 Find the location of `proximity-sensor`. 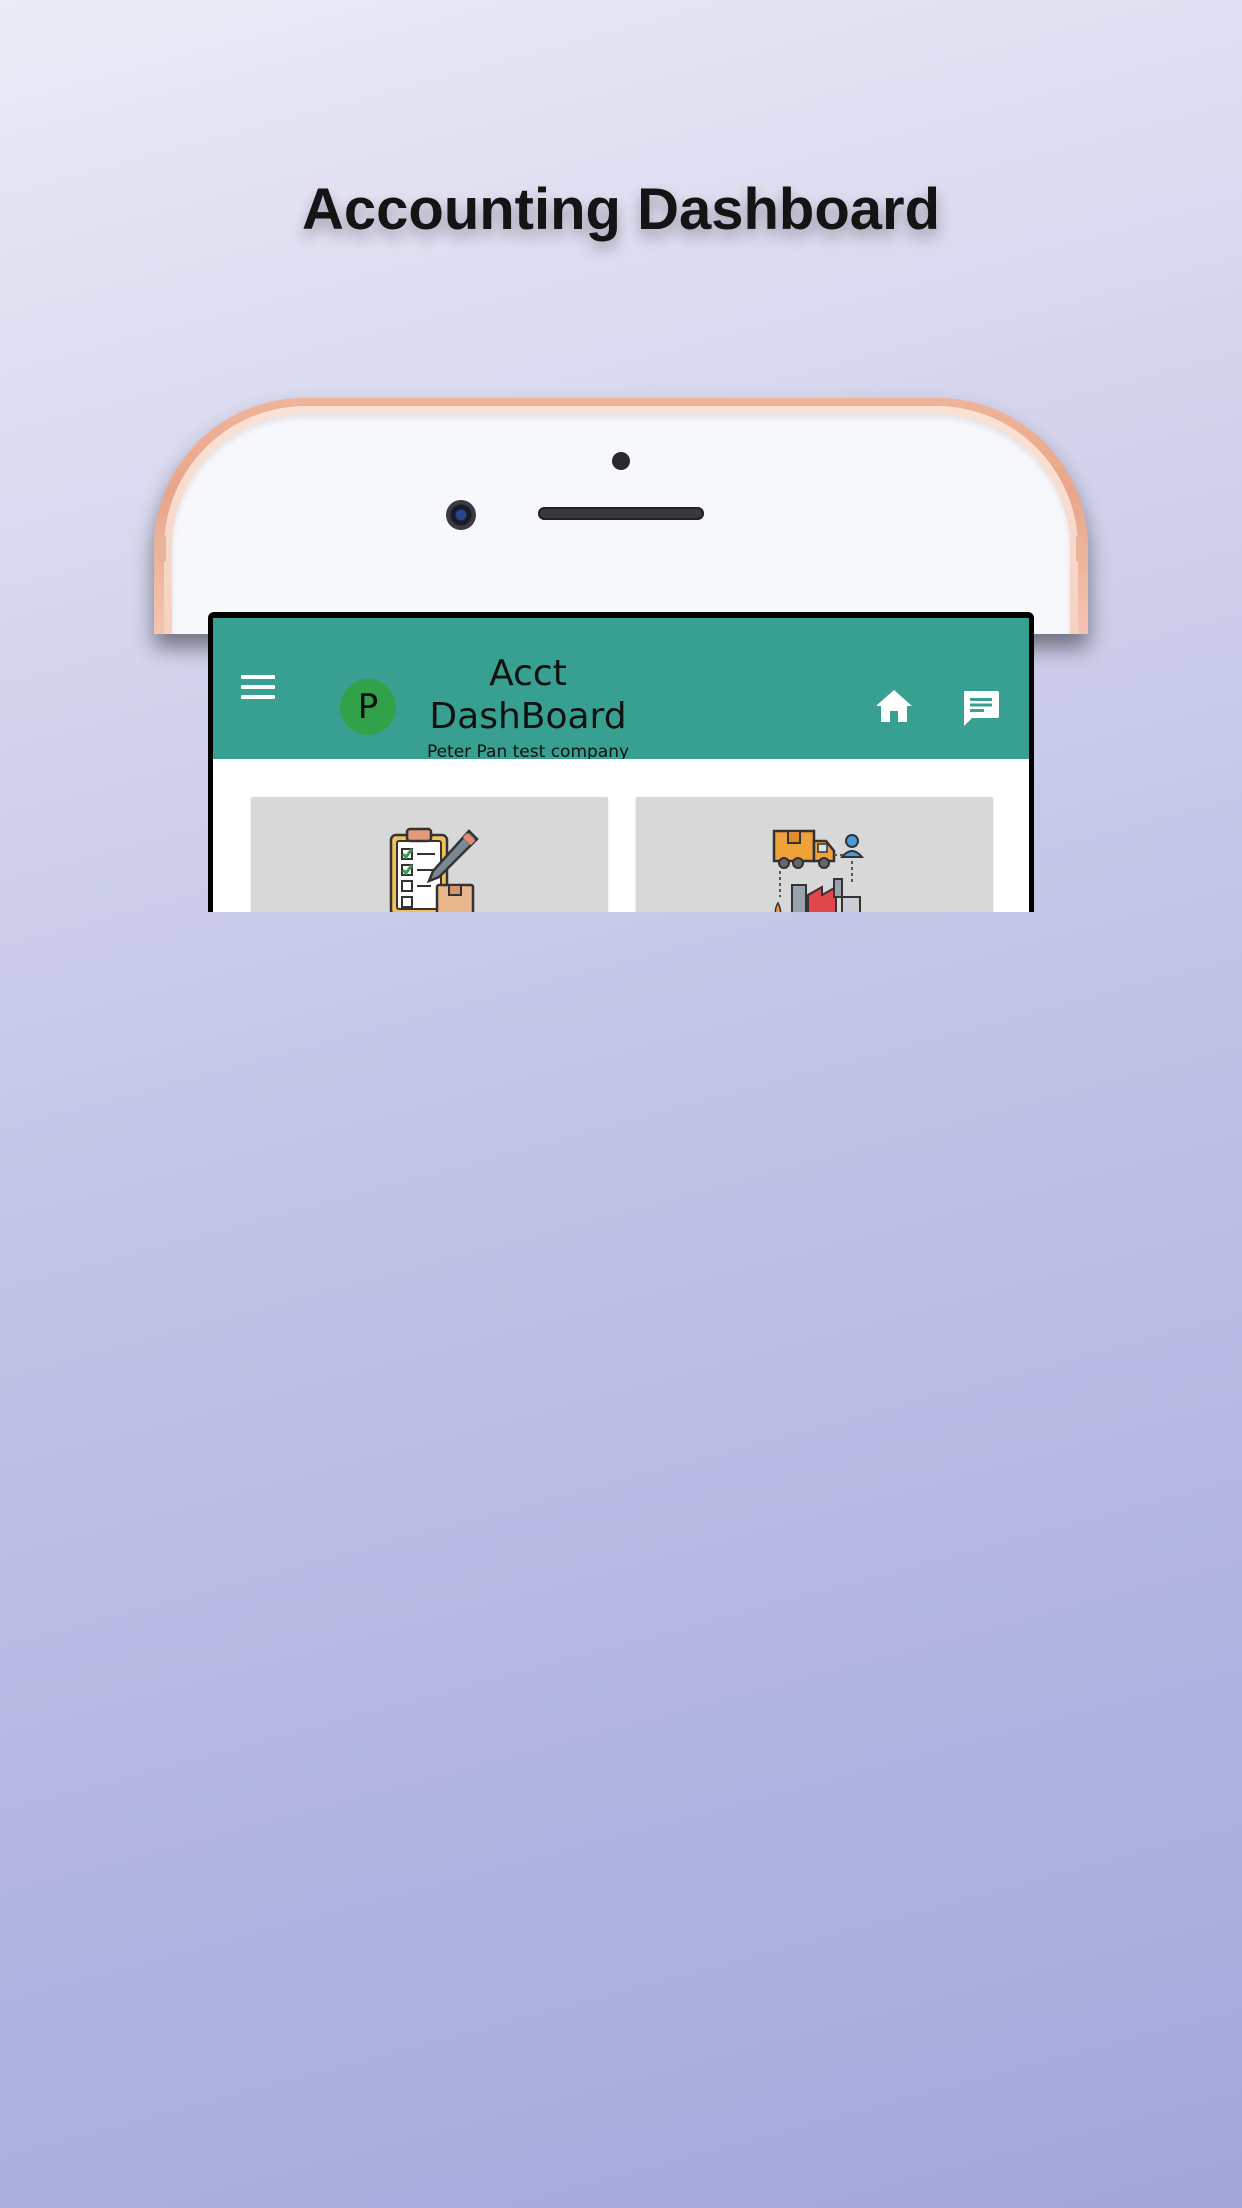

proximity-sensor is located at coordinates (621, 461).